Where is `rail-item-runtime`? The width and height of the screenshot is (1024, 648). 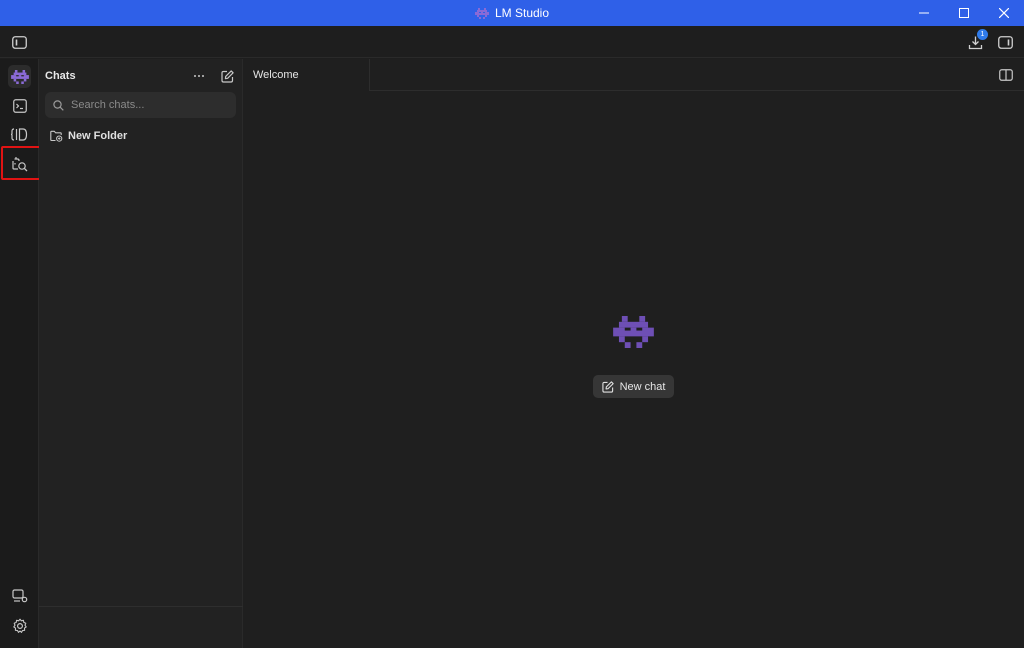
rail-item-runtime is located at coordinates (19, 595).